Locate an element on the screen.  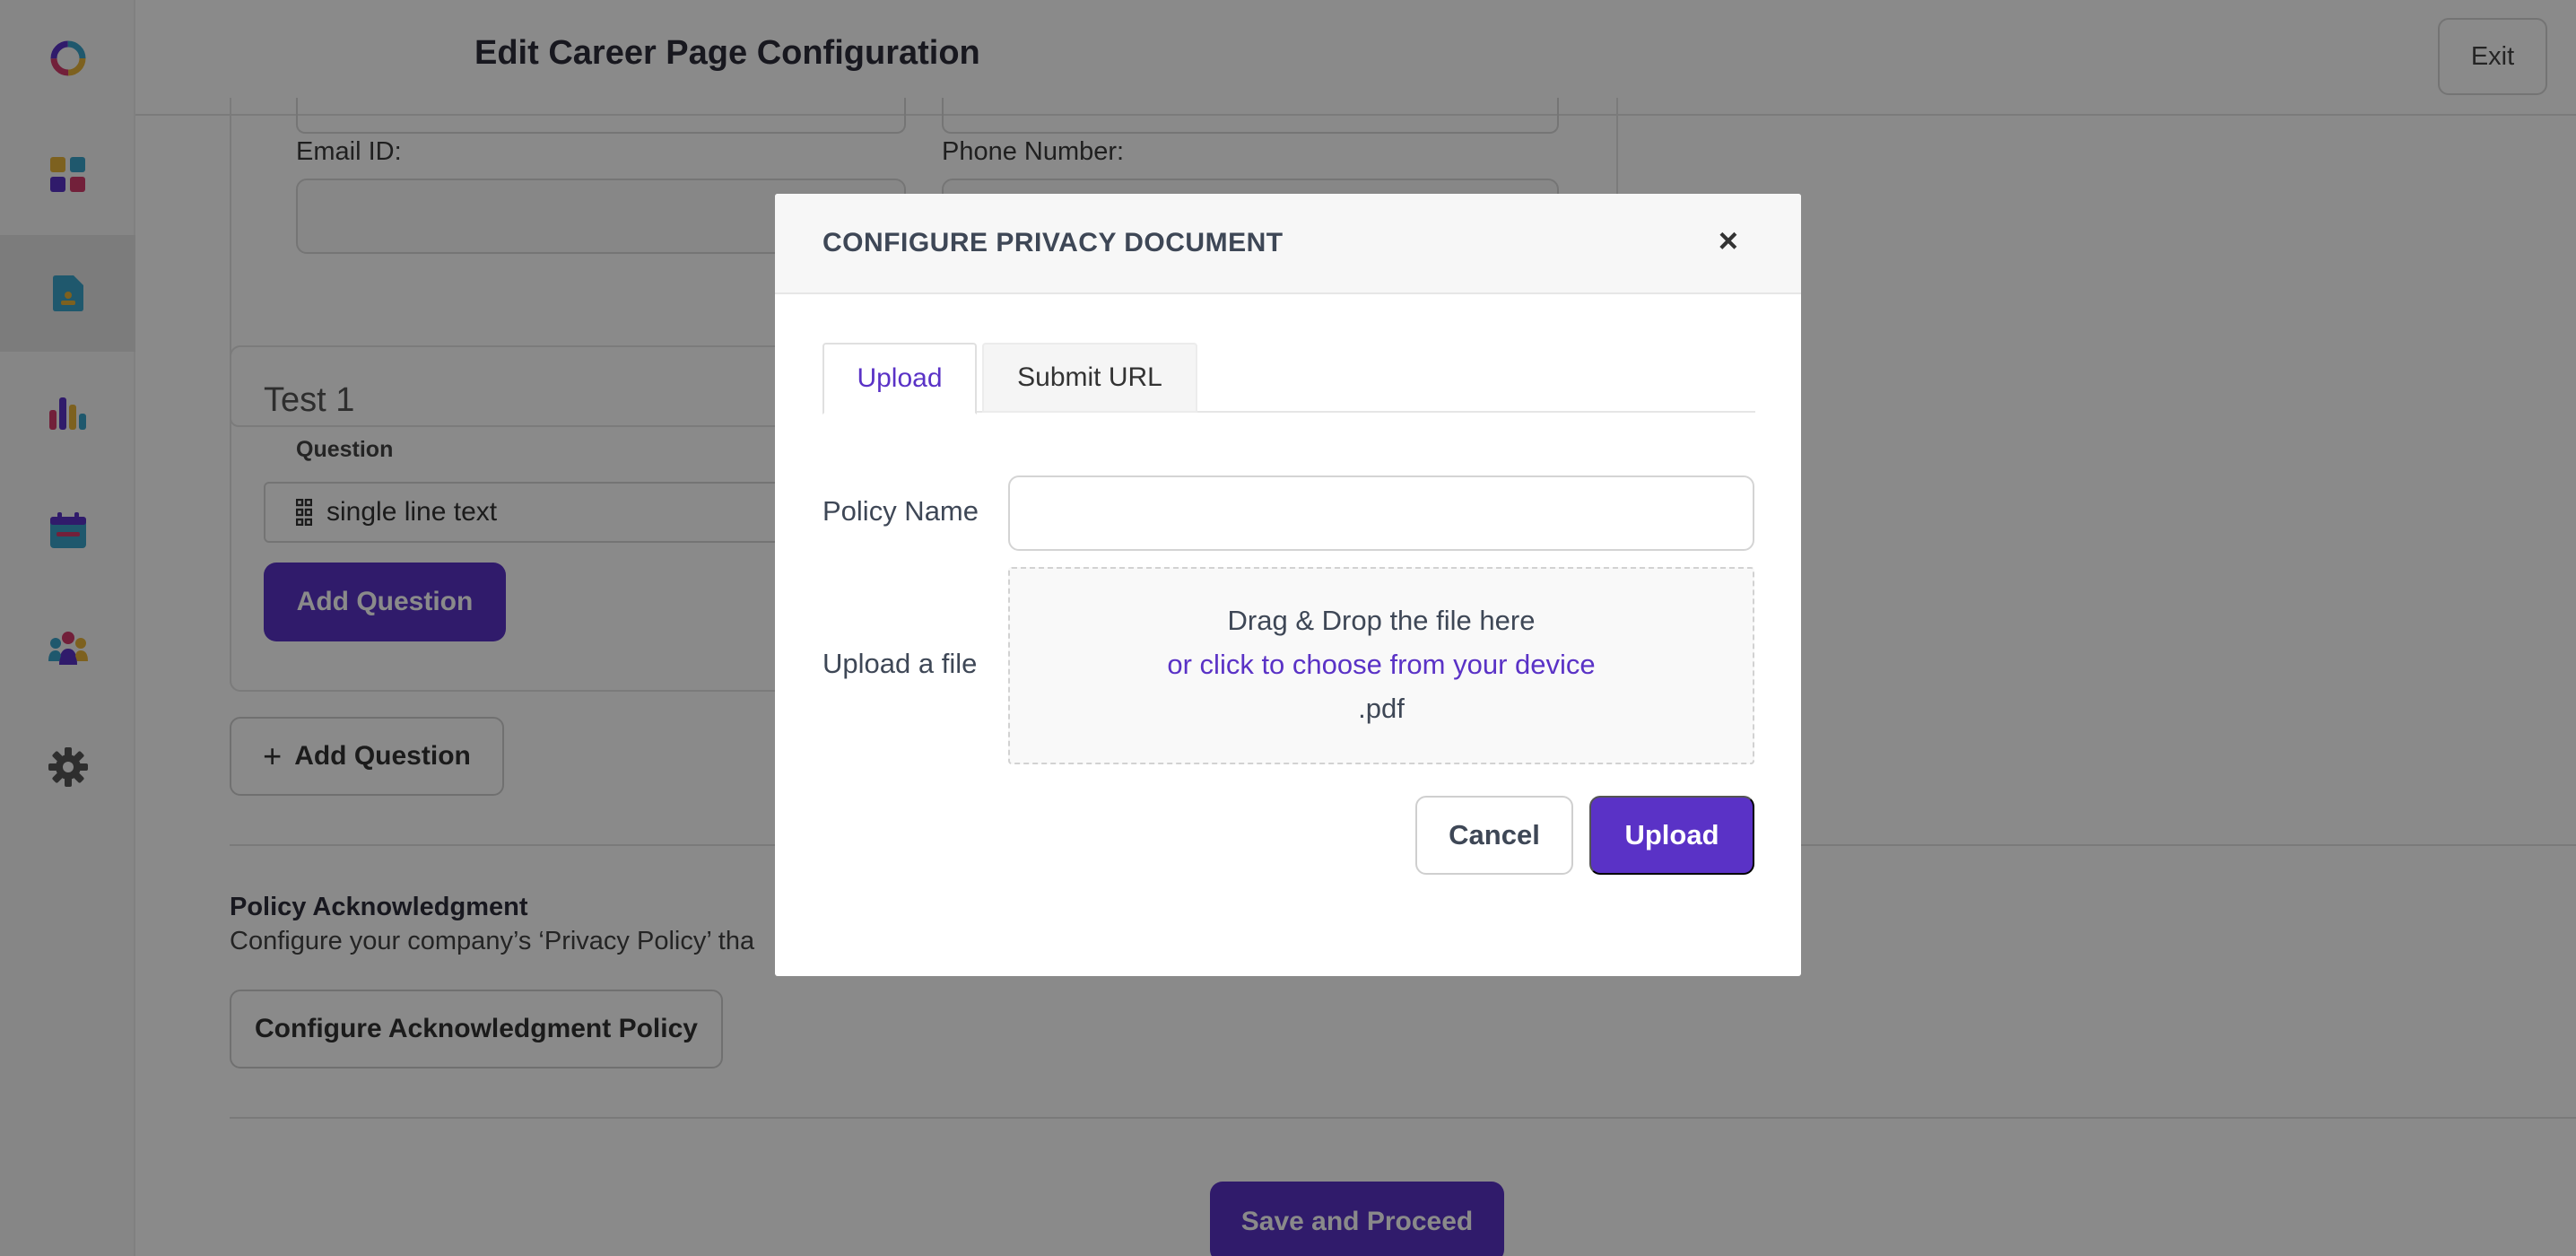
policy-name-label: Policy Name is located at coordinates (900, 511).